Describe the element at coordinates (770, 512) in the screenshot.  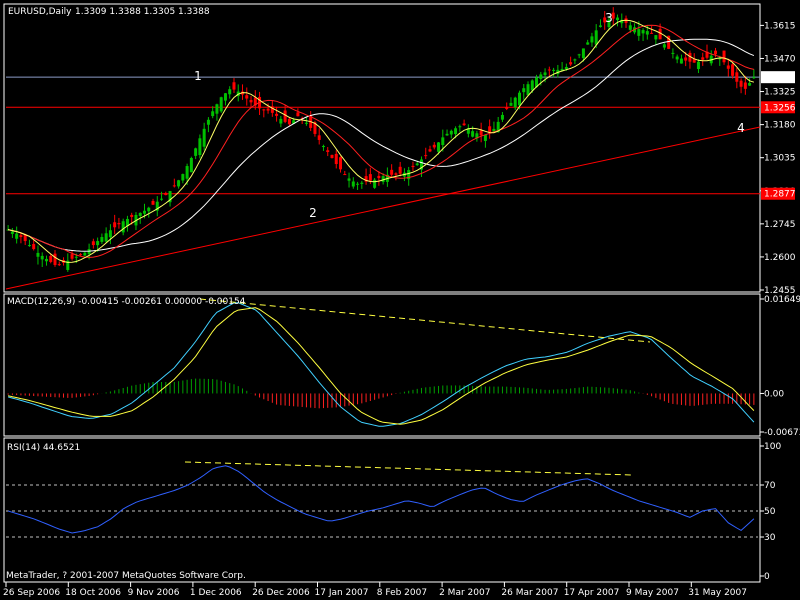
I see `rsi-tick-label: 50` at that location.